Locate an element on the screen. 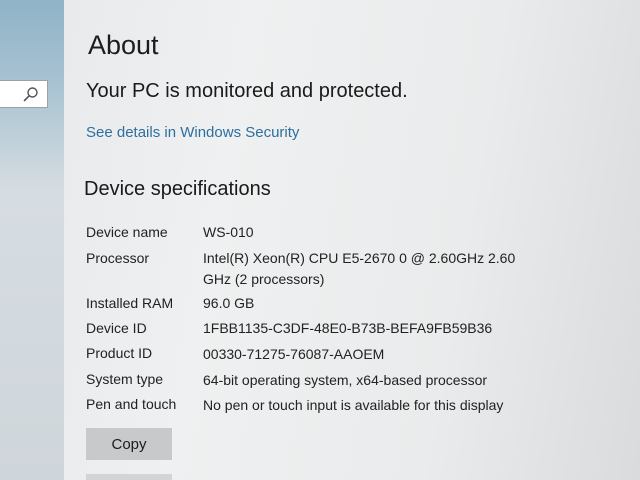  spec-label: Pen and touch is located at coordinates (131, 404).